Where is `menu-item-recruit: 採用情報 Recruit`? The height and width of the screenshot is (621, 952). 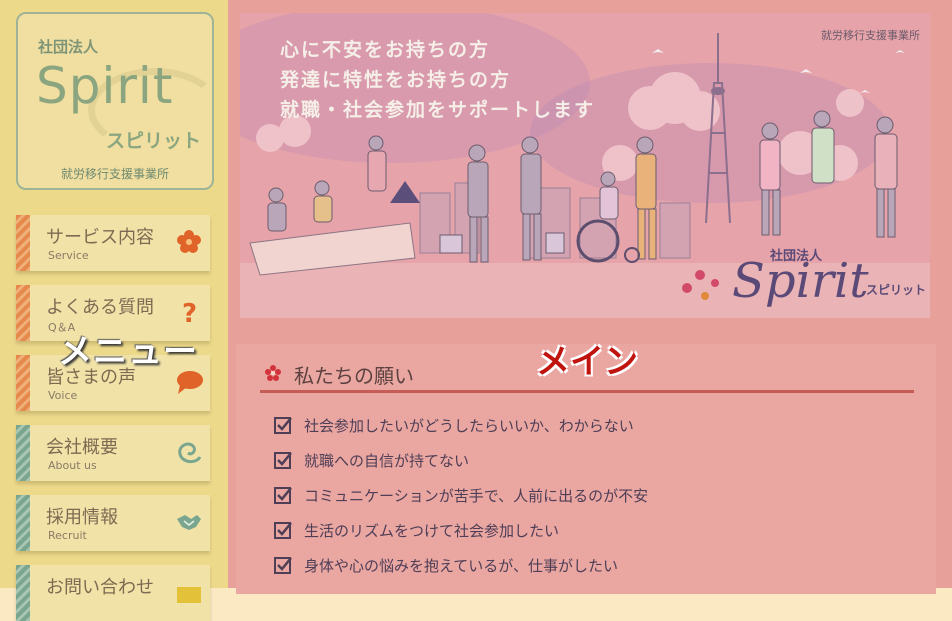
menu-item-recruit: 採用情報 Recruit is located at coordinates (113, 523).